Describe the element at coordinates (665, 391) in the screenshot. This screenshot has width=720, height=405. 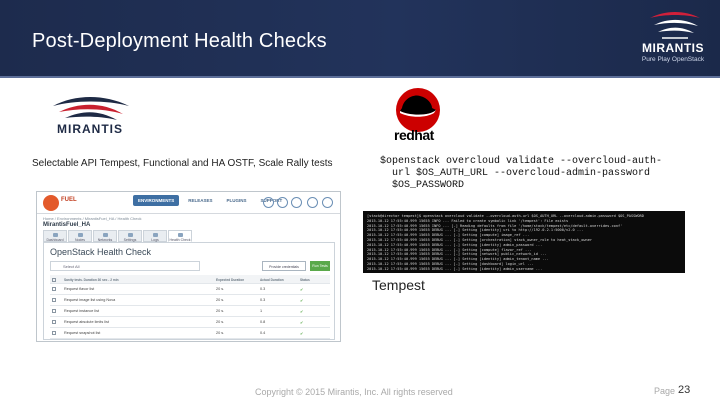
I see `page-label: Page` at that location.